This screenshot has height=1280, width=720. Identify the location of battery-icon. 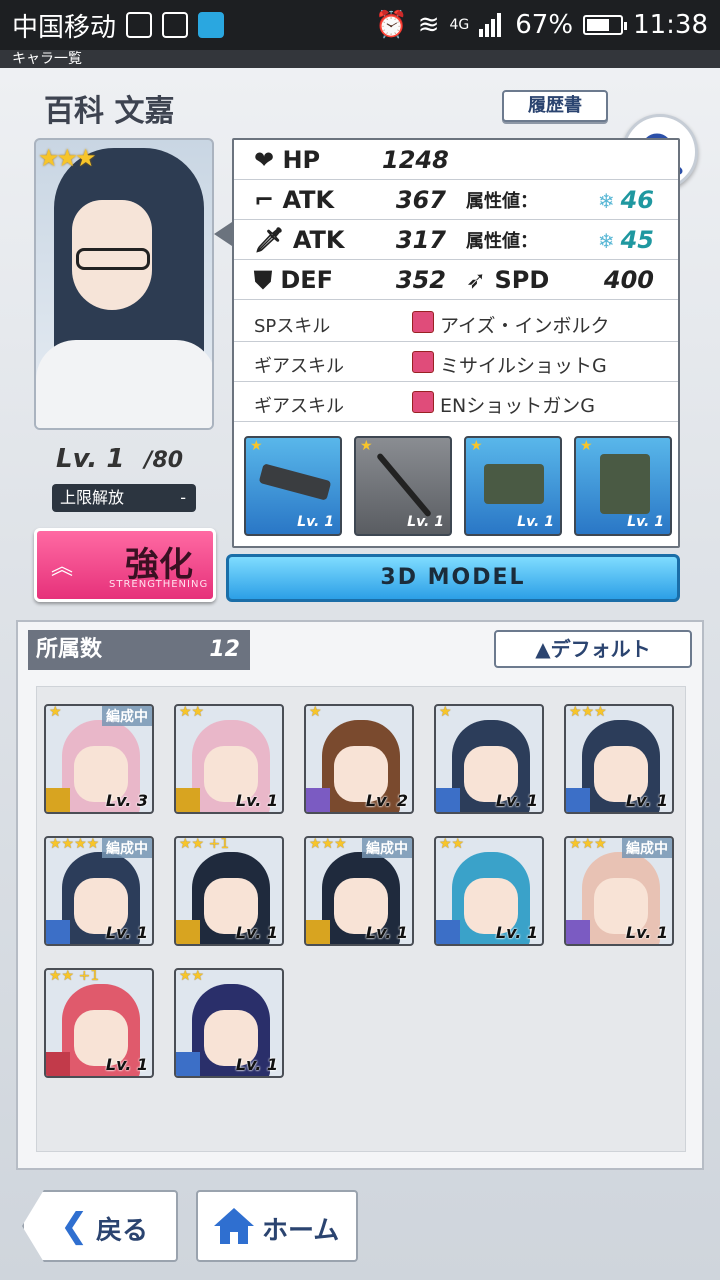
(605, 25).